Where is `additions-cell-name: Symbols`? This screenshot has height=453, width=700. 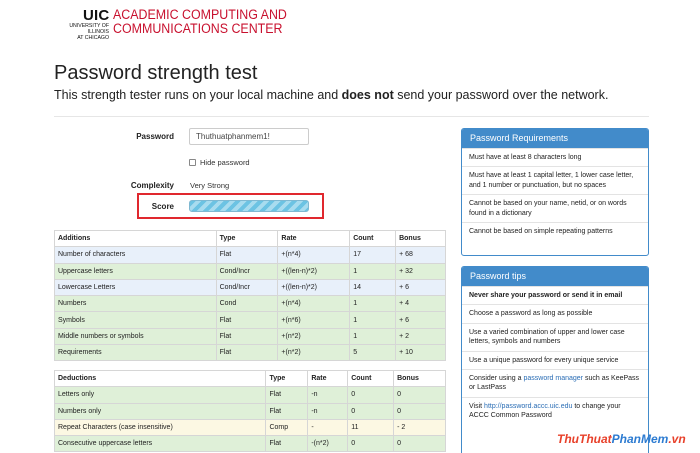 additions-cell-name: Symbols is located at coordinates (135, 320).